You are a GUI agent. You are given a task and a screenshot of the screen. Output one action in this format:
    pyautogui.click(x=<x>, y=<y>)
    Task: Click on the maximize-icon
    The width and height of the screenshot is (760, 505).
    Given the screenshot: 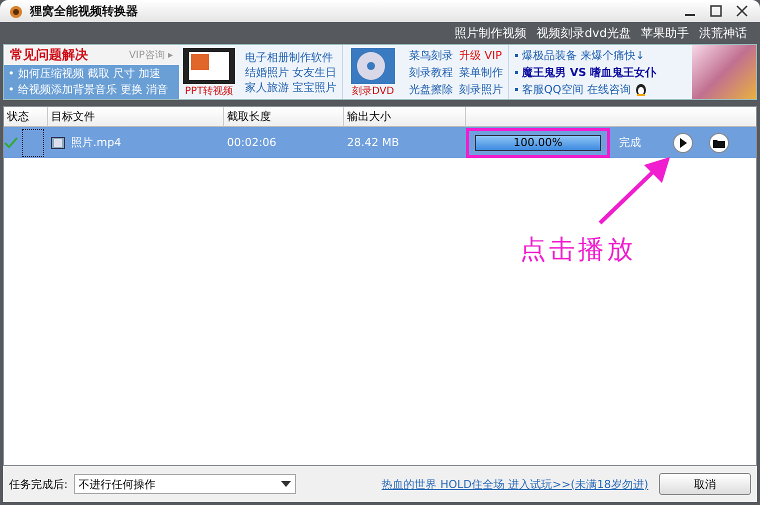 What is the action you would take?
    pyautogui.click(x=716, y=11)
    